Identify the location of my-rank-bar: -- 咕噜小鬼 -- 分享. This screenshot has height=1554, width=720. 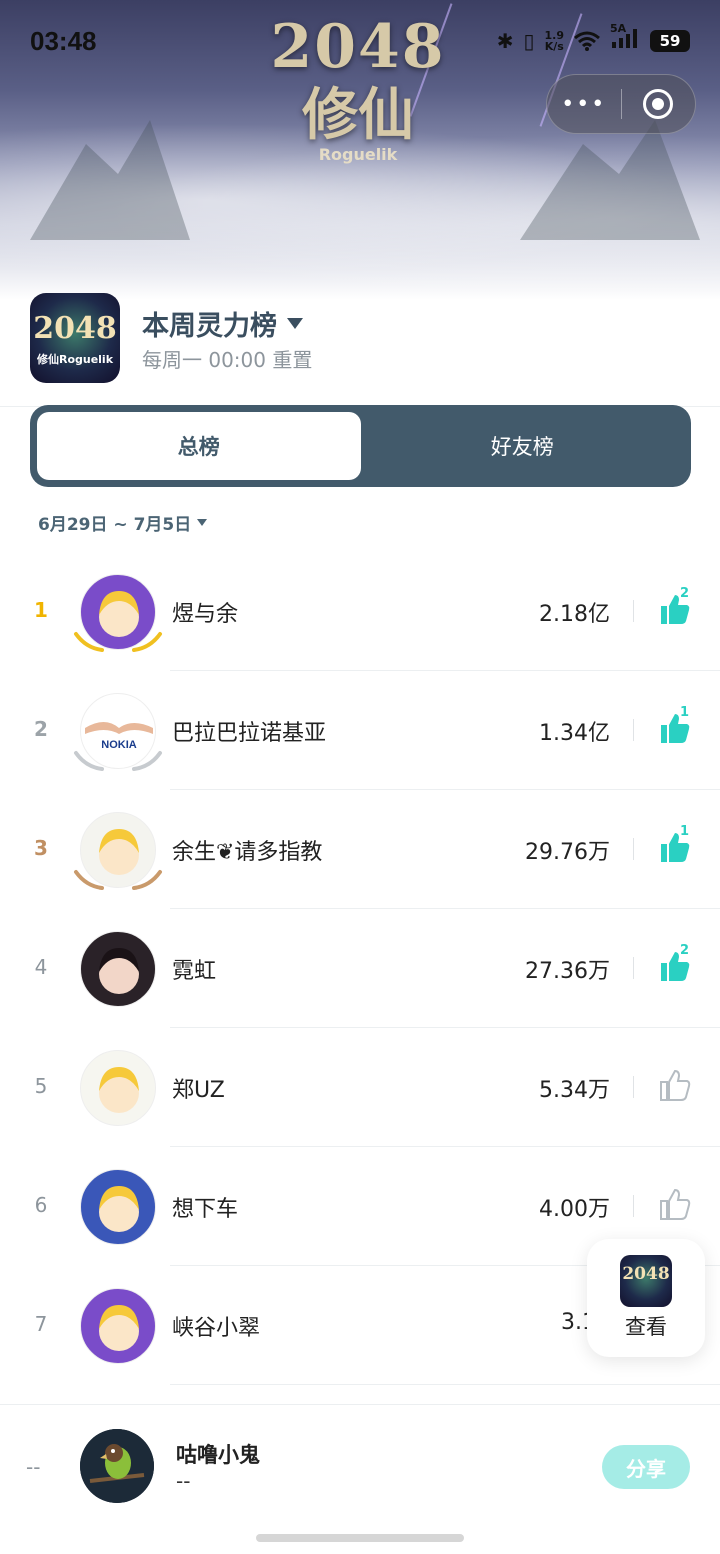
(360, 1479).